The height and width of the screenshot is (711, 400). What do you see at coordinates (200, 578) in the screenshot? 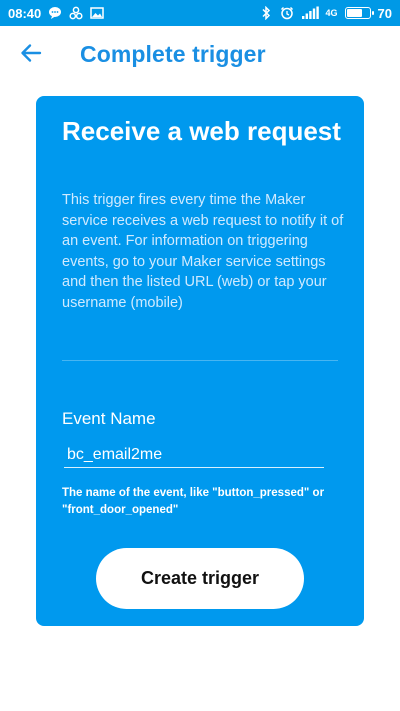
I see `create-trigger-button: Create trigger` at bounding box center [200, 578].